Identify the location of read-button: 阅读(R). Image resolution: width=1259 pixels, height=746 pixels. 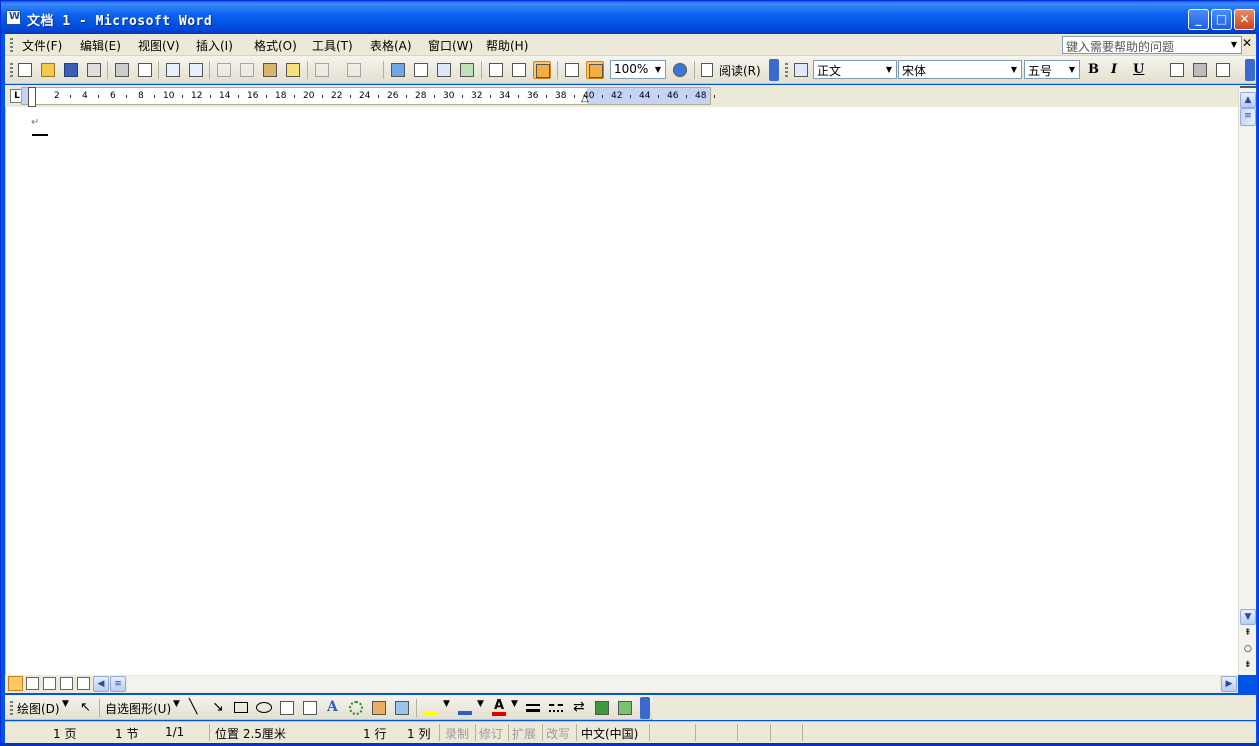
(731, 70).